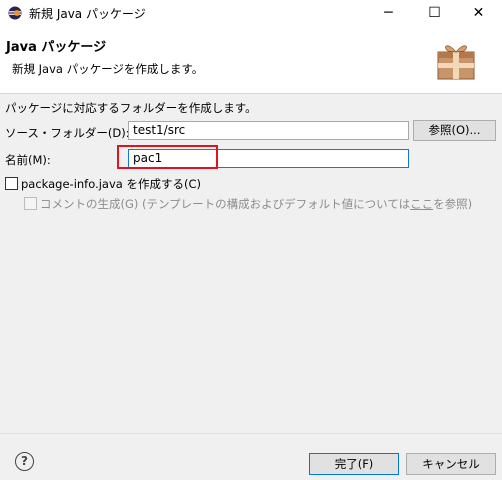 This screenshot has width=502, height=480. I want to click on package-gift-icon, so click(456, 62).